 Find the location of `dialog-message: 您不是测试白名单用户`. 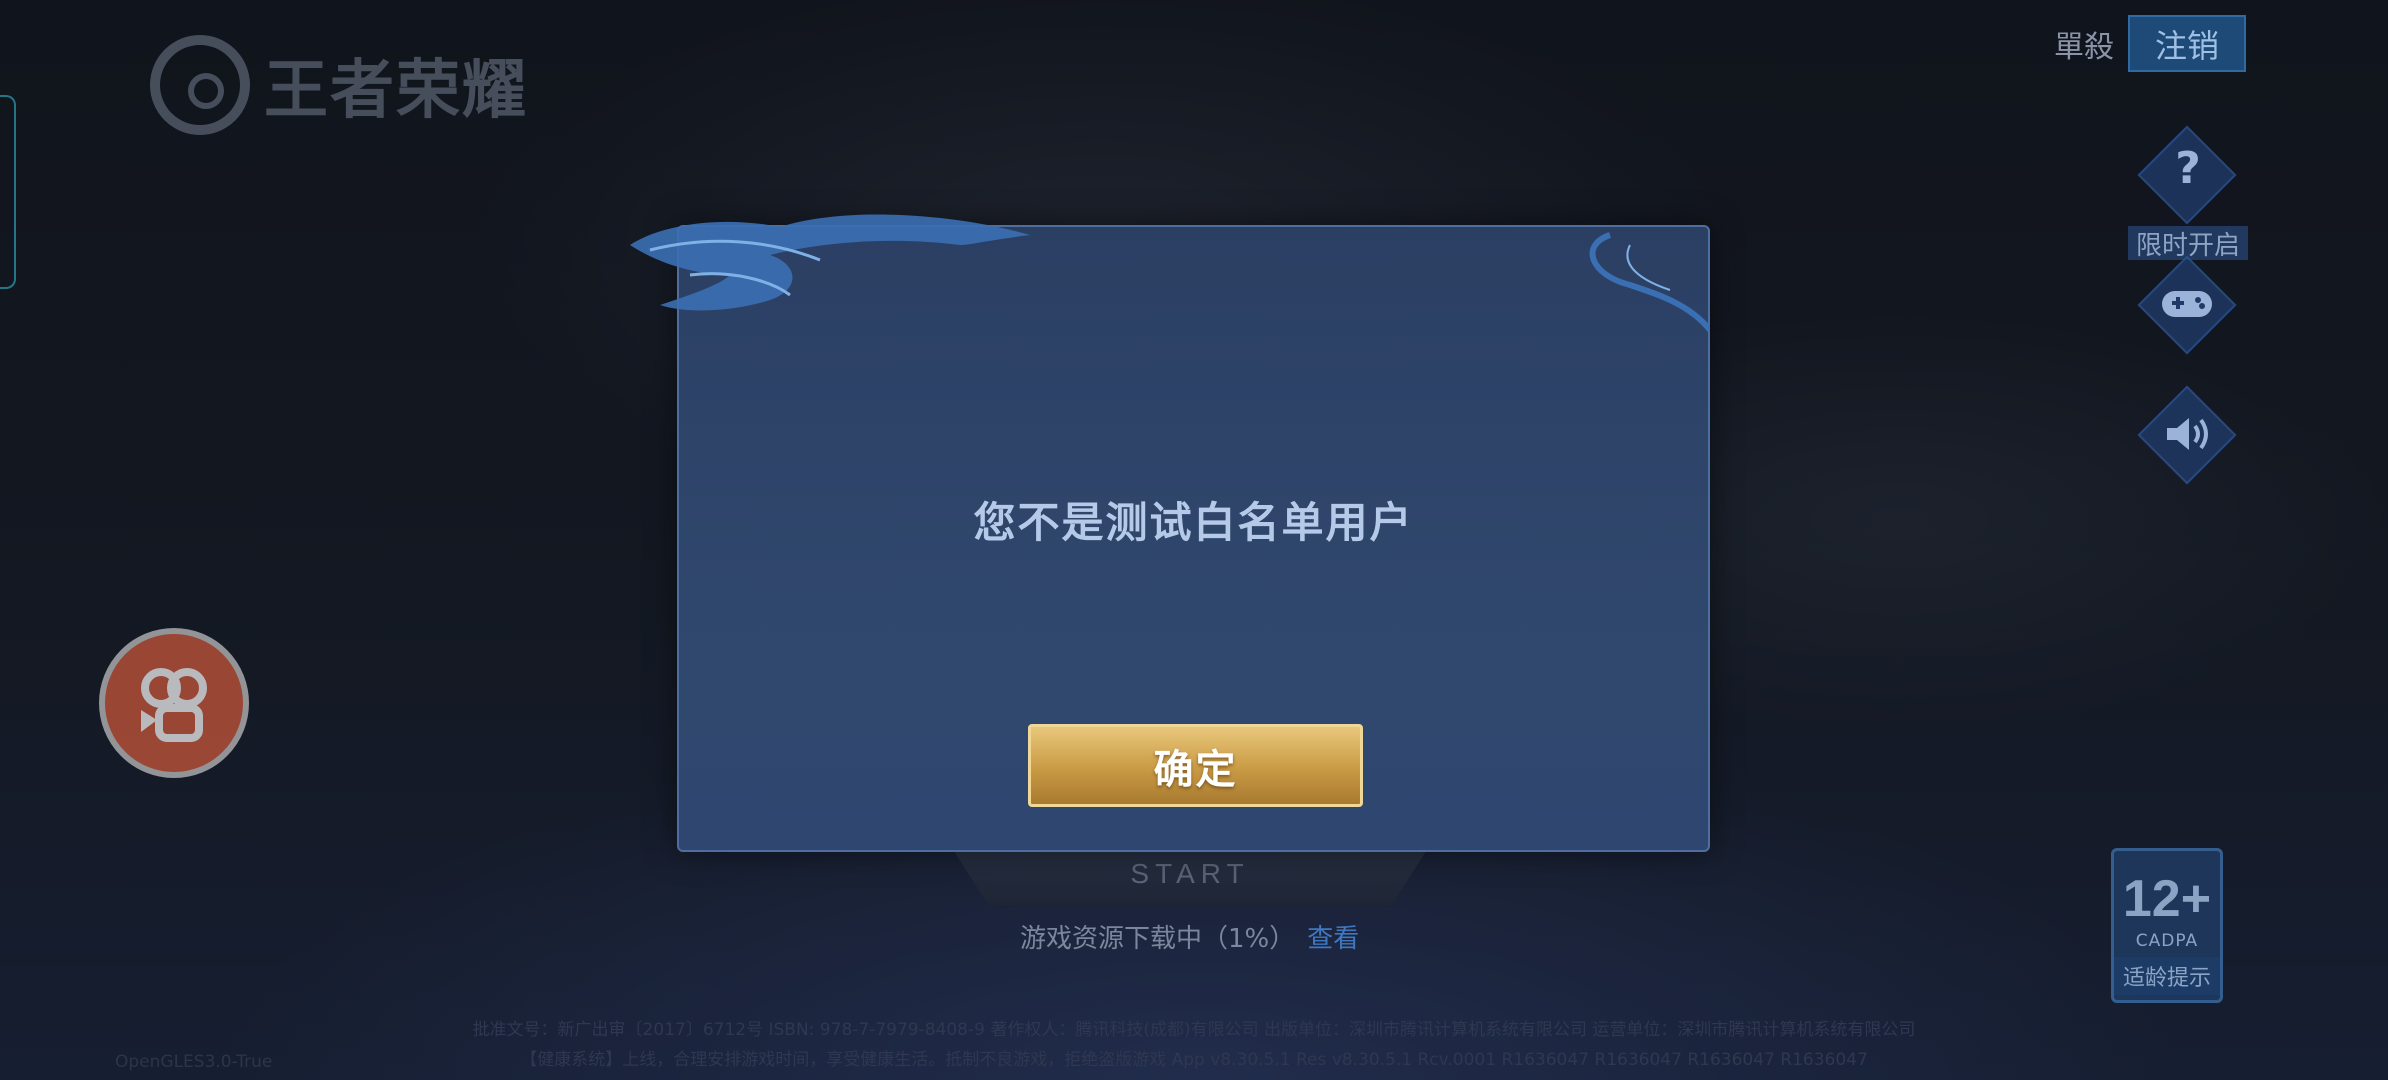

dialog-message: 您不是测试白名单用户 is located at coordinates (1193, 522).